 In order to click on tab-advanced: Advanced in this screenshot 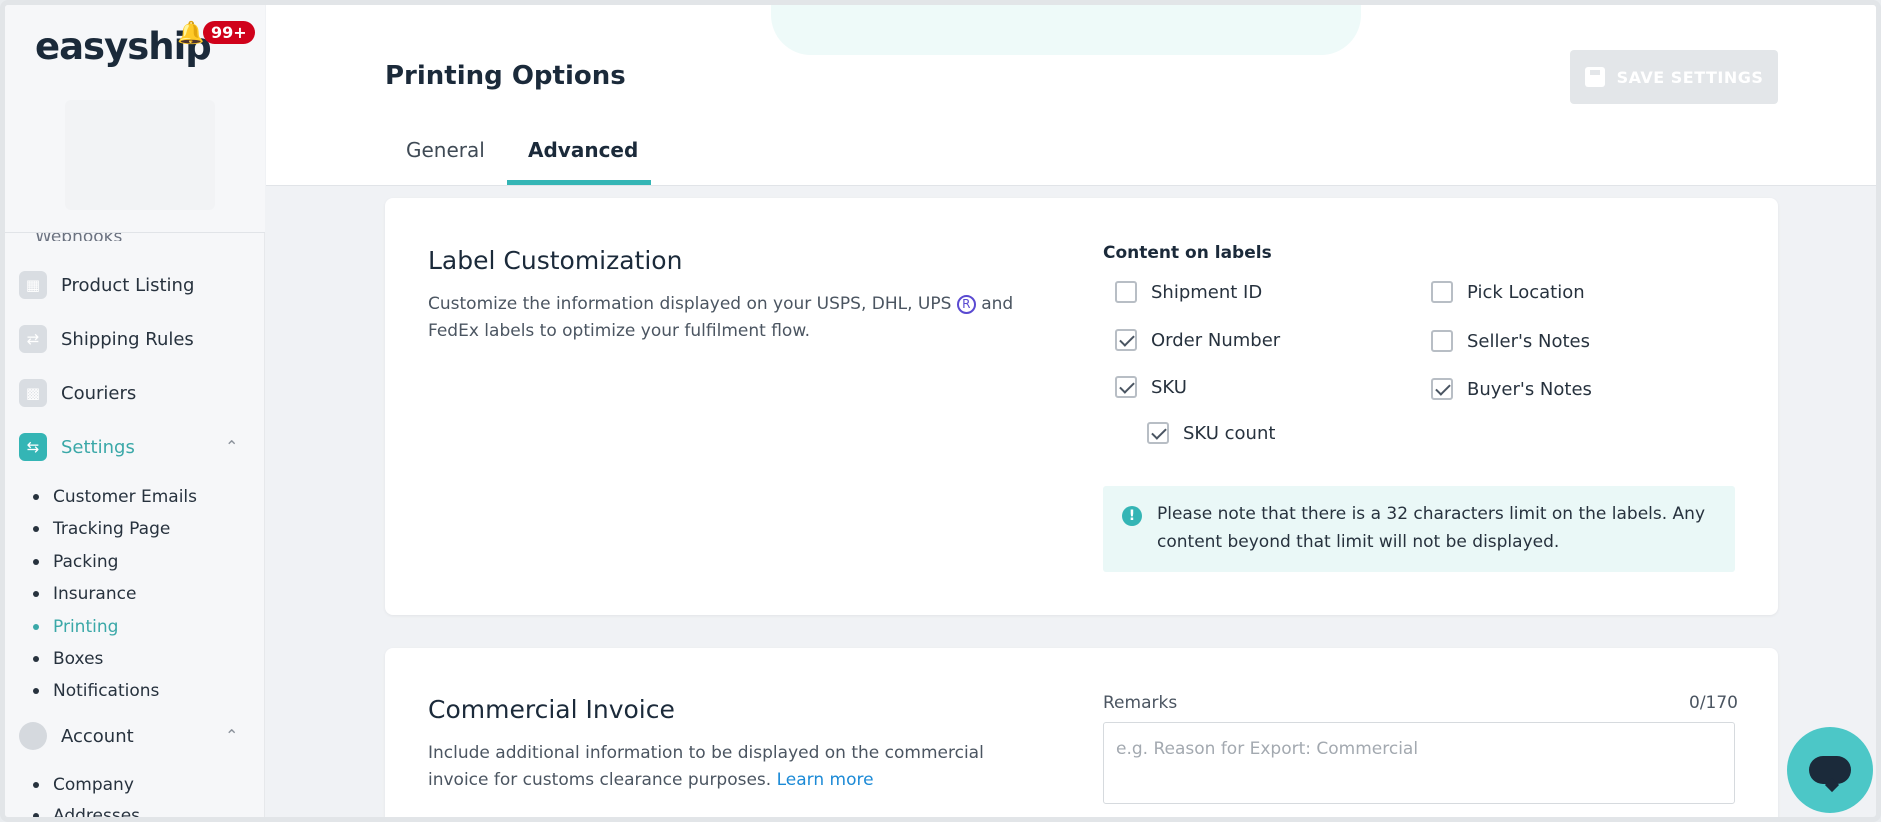, I will do `click(583, 150)`.